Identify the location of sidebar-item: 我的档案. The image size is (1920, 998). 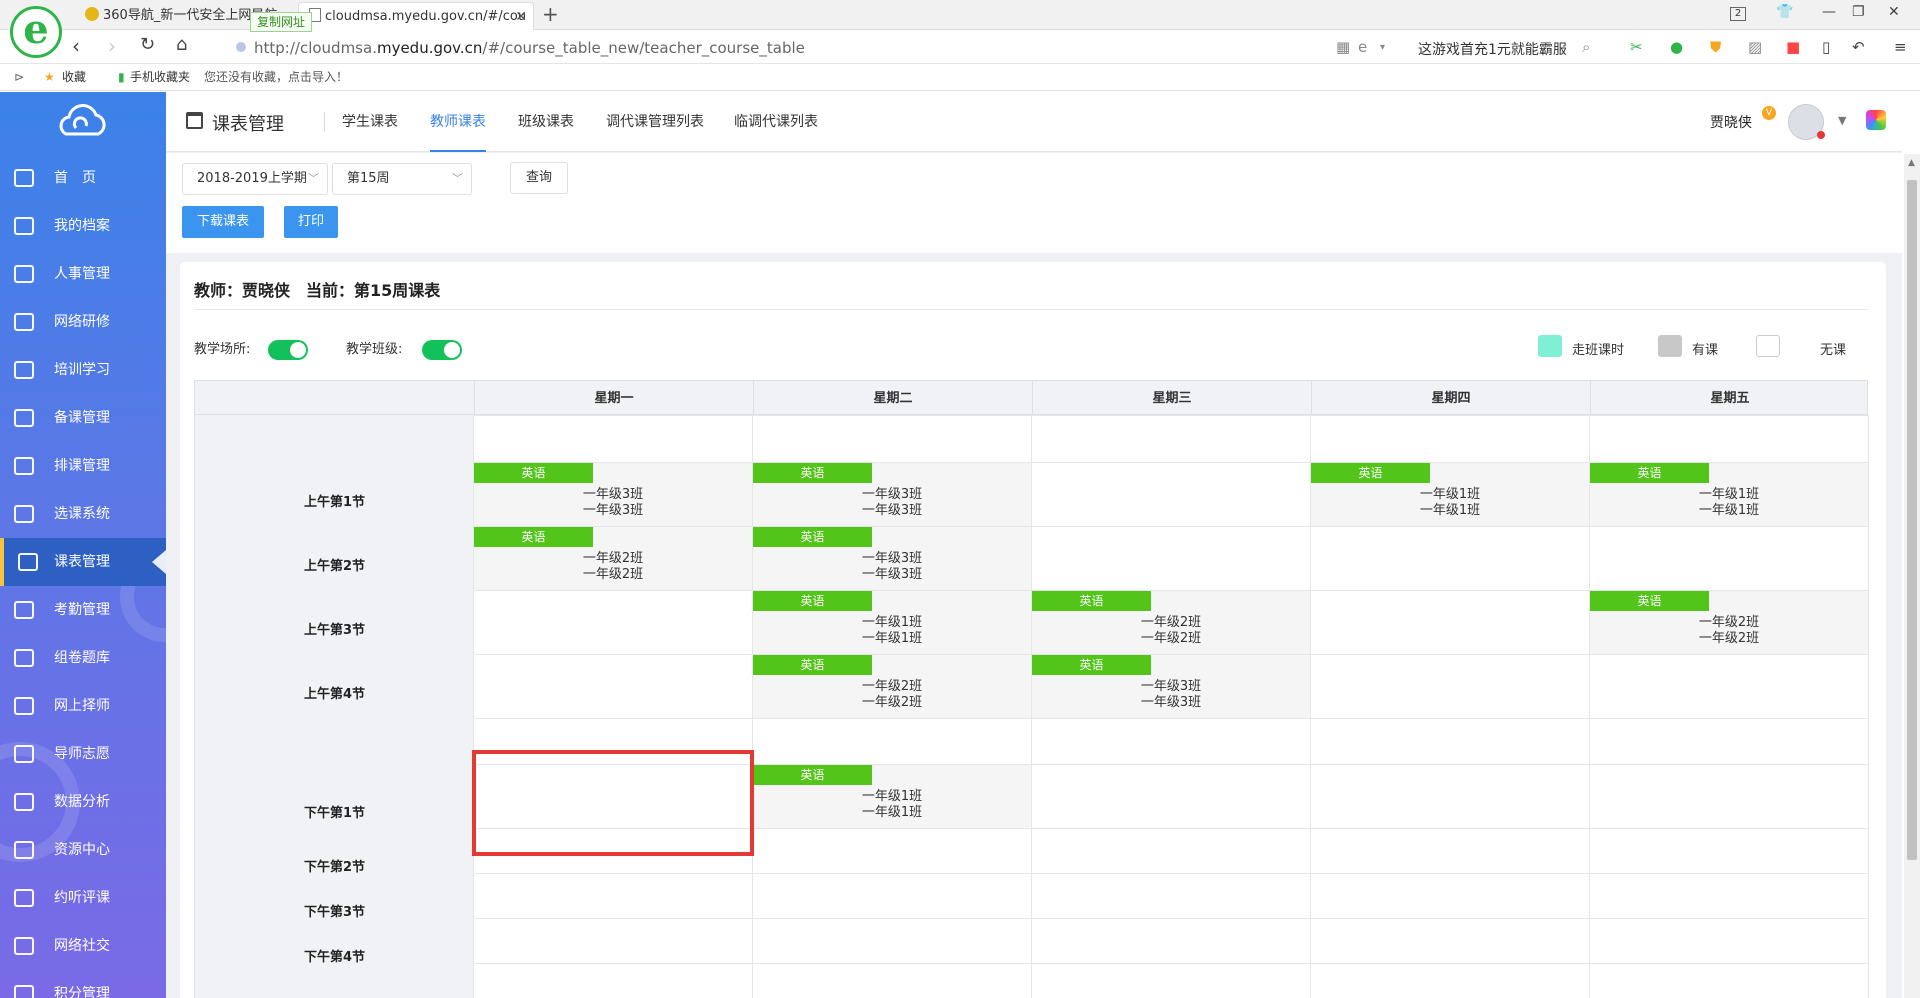
(83, 226).